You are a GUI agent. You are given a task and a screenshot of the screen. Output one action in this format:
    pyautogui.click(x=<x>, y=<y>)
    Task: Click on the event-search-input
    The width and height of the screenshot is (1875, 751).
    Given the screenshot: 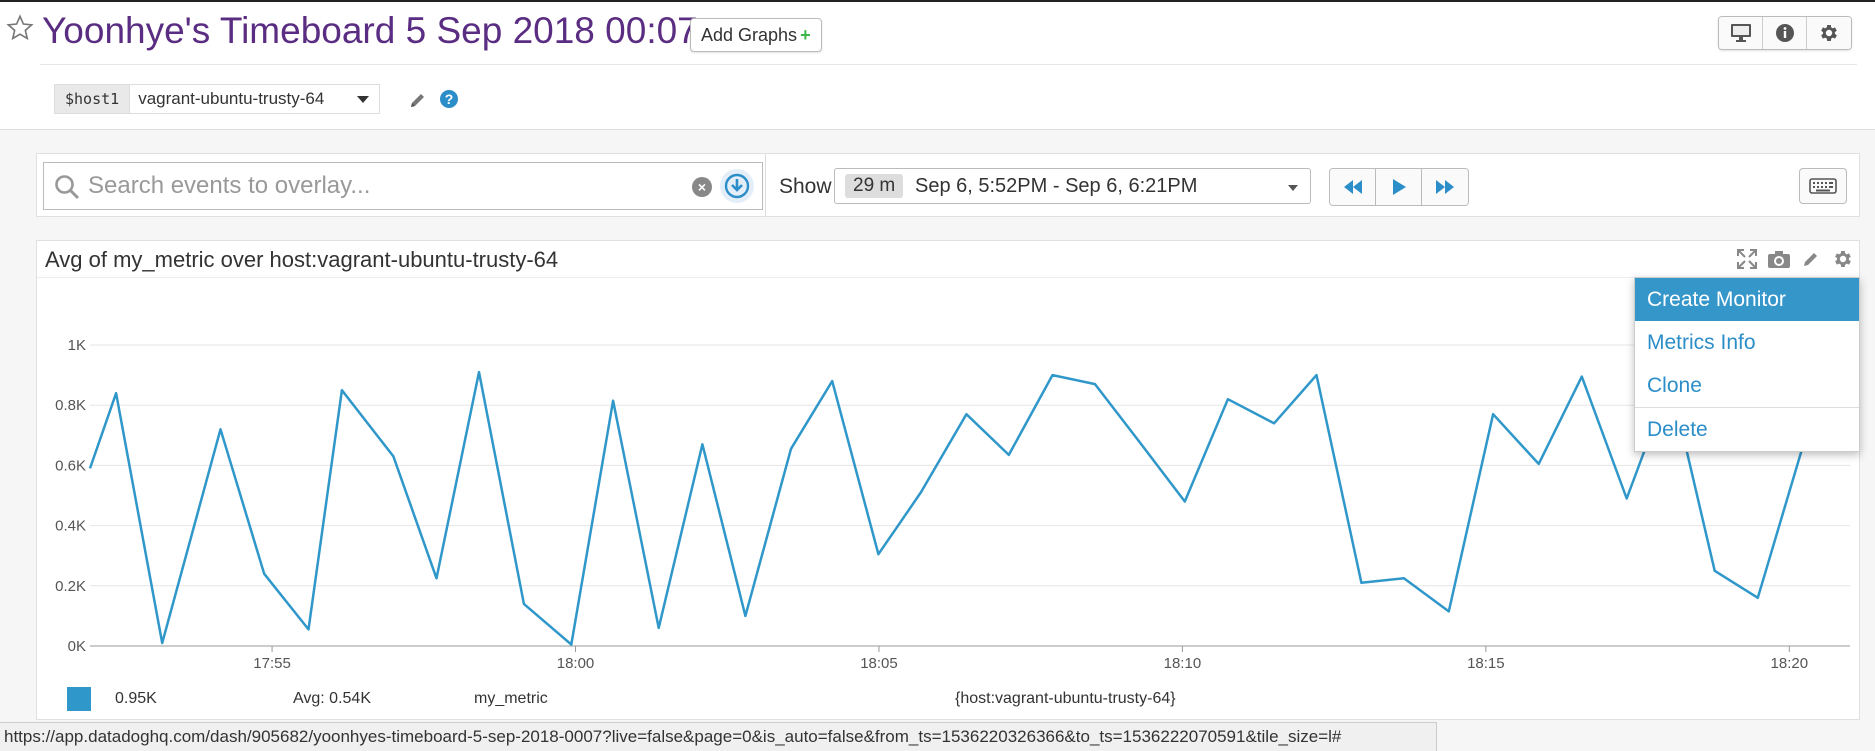 What is the action you would take?
    pyautogui.click(x=388, y=186)
    